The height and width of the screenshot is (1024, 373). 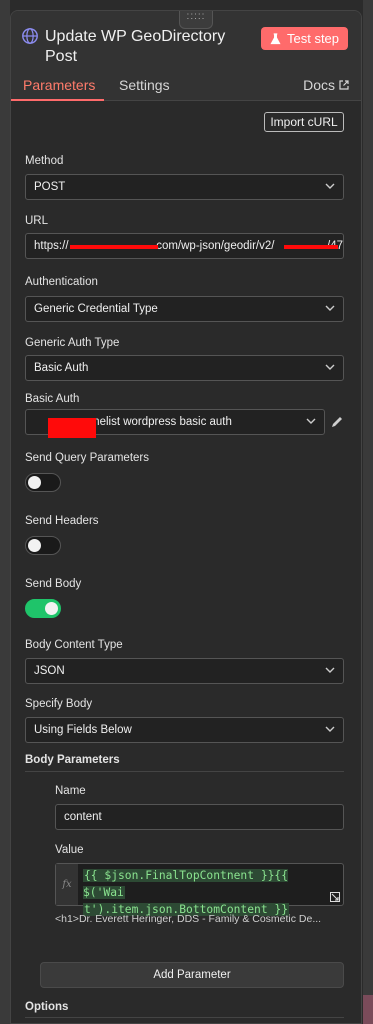 What do you see at coordinates (186, 884) in the screenshot?
I see `expression-line: {{ $json.FinalTopContnent }}{{ $('Wai` at bounding box center [186, 884].